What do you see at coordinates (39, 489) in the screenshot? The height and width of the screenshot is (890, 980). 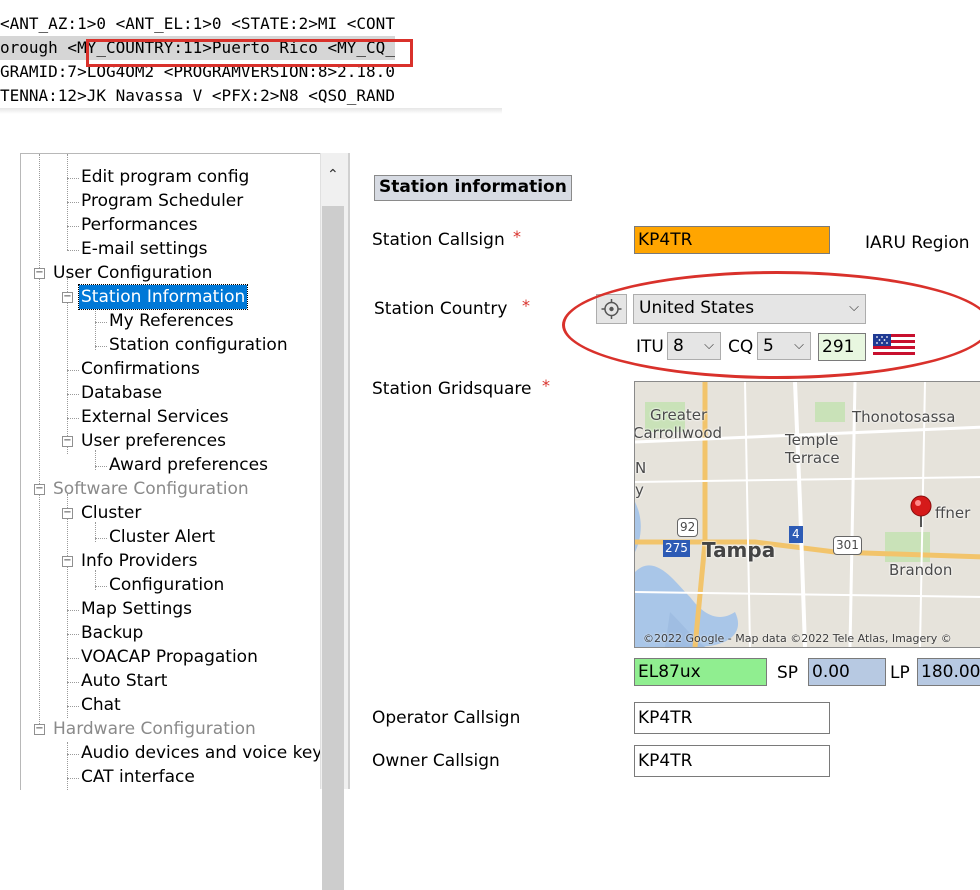 I see `collapse-software-configuration-icon: −` at bounding box center [39, 489].